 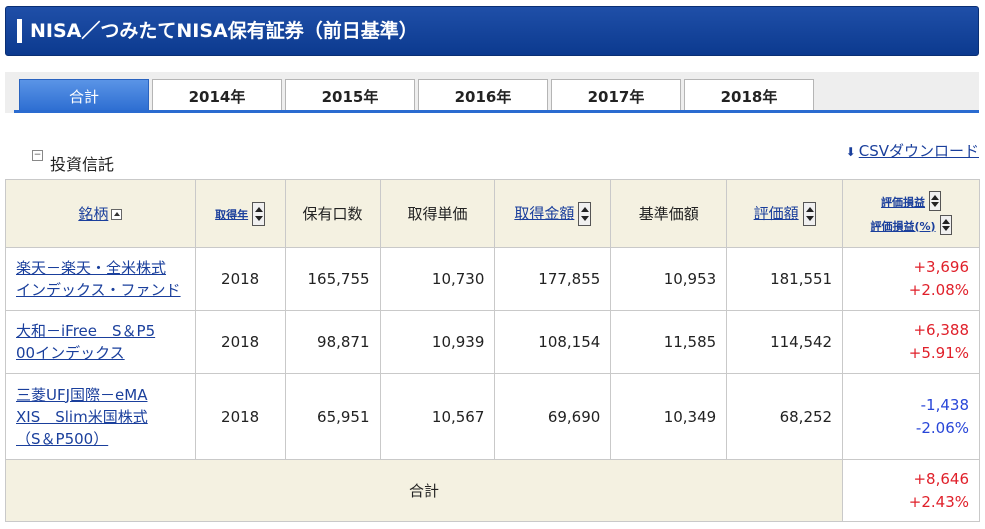 What do you see at coordinates (424, 490) in the screenshot?
I see `total-label: 合計` at bounding box center [424, 490].